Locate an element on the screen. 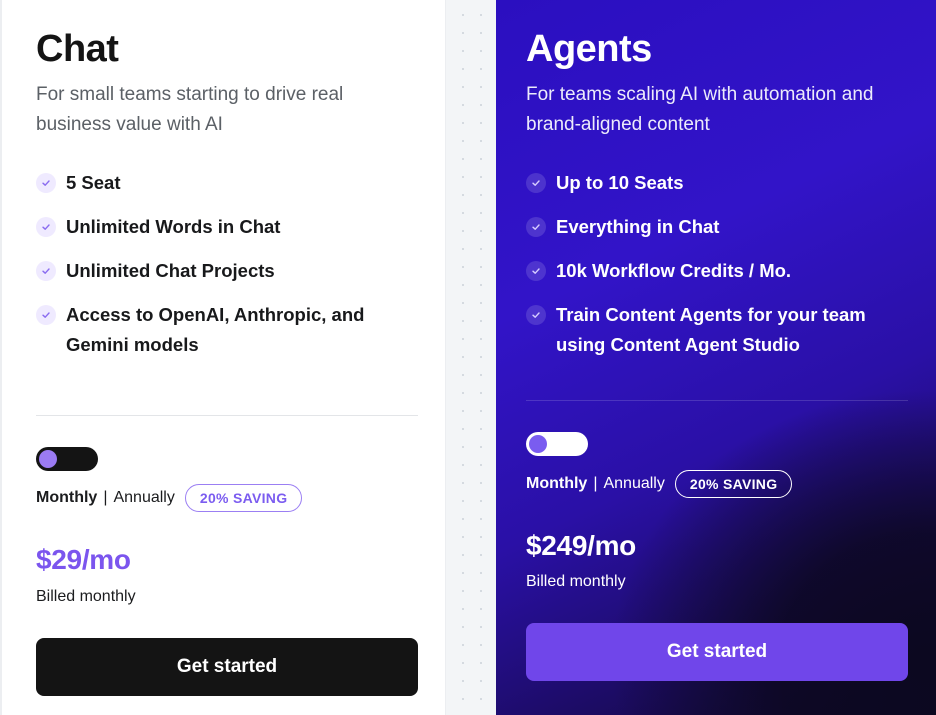  feature-label: Up to 10 Seats is located at coordinates (620, 182).